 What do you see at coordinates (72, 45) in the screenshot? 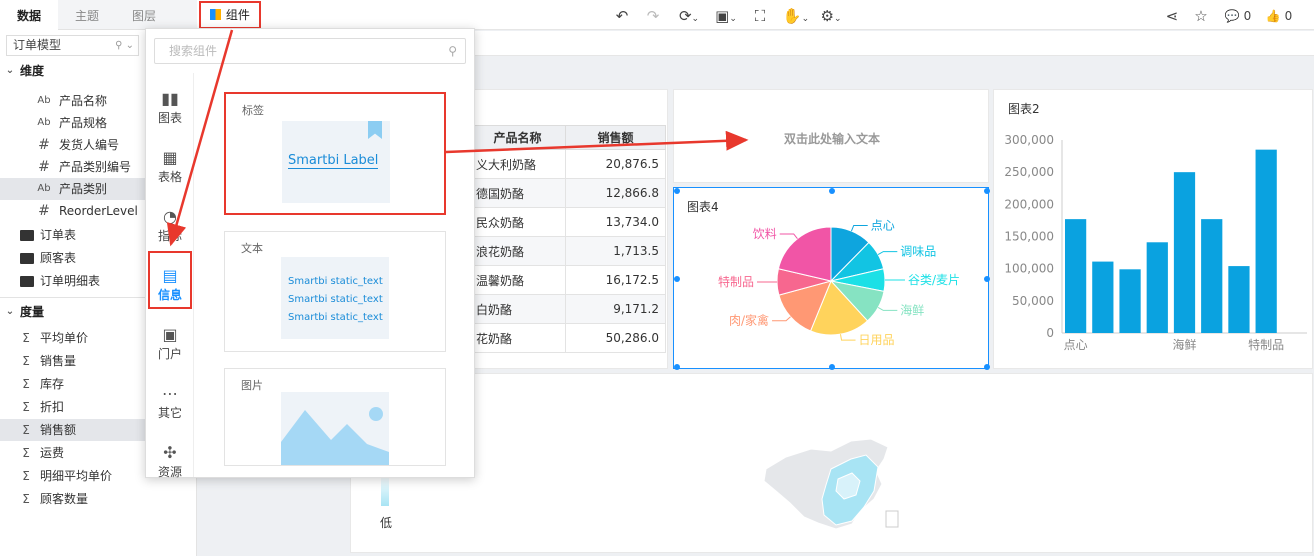
I see `model-select: 订单模型 ⚲ ⌄` at bounding box center [72, 45].